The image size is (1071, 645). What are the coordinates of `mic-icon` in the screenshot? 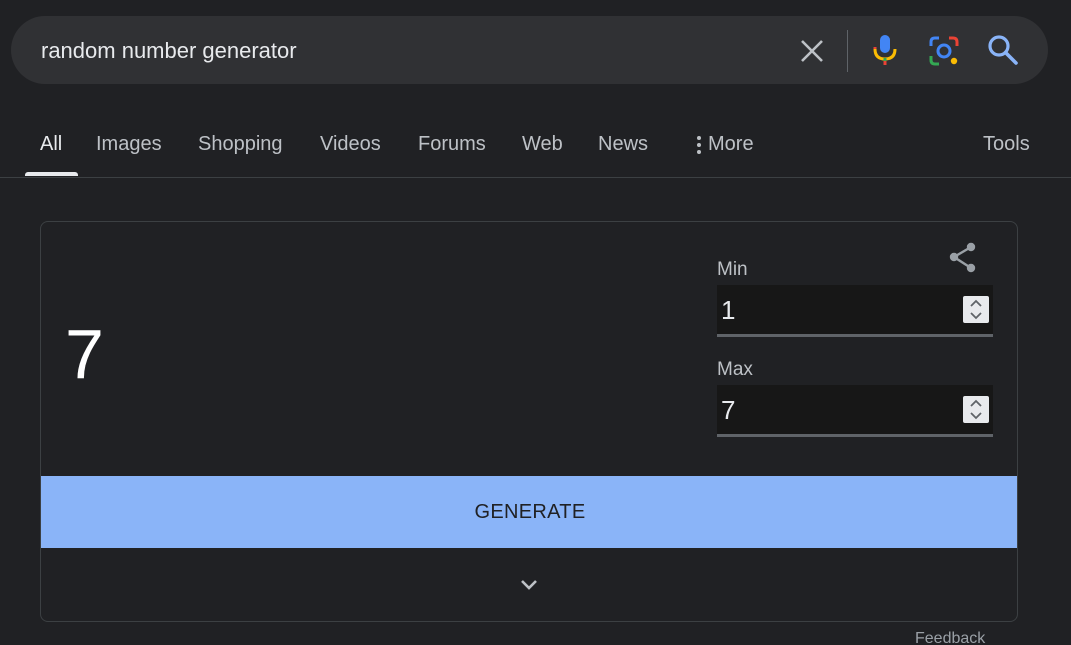 It's located at (885, 50).